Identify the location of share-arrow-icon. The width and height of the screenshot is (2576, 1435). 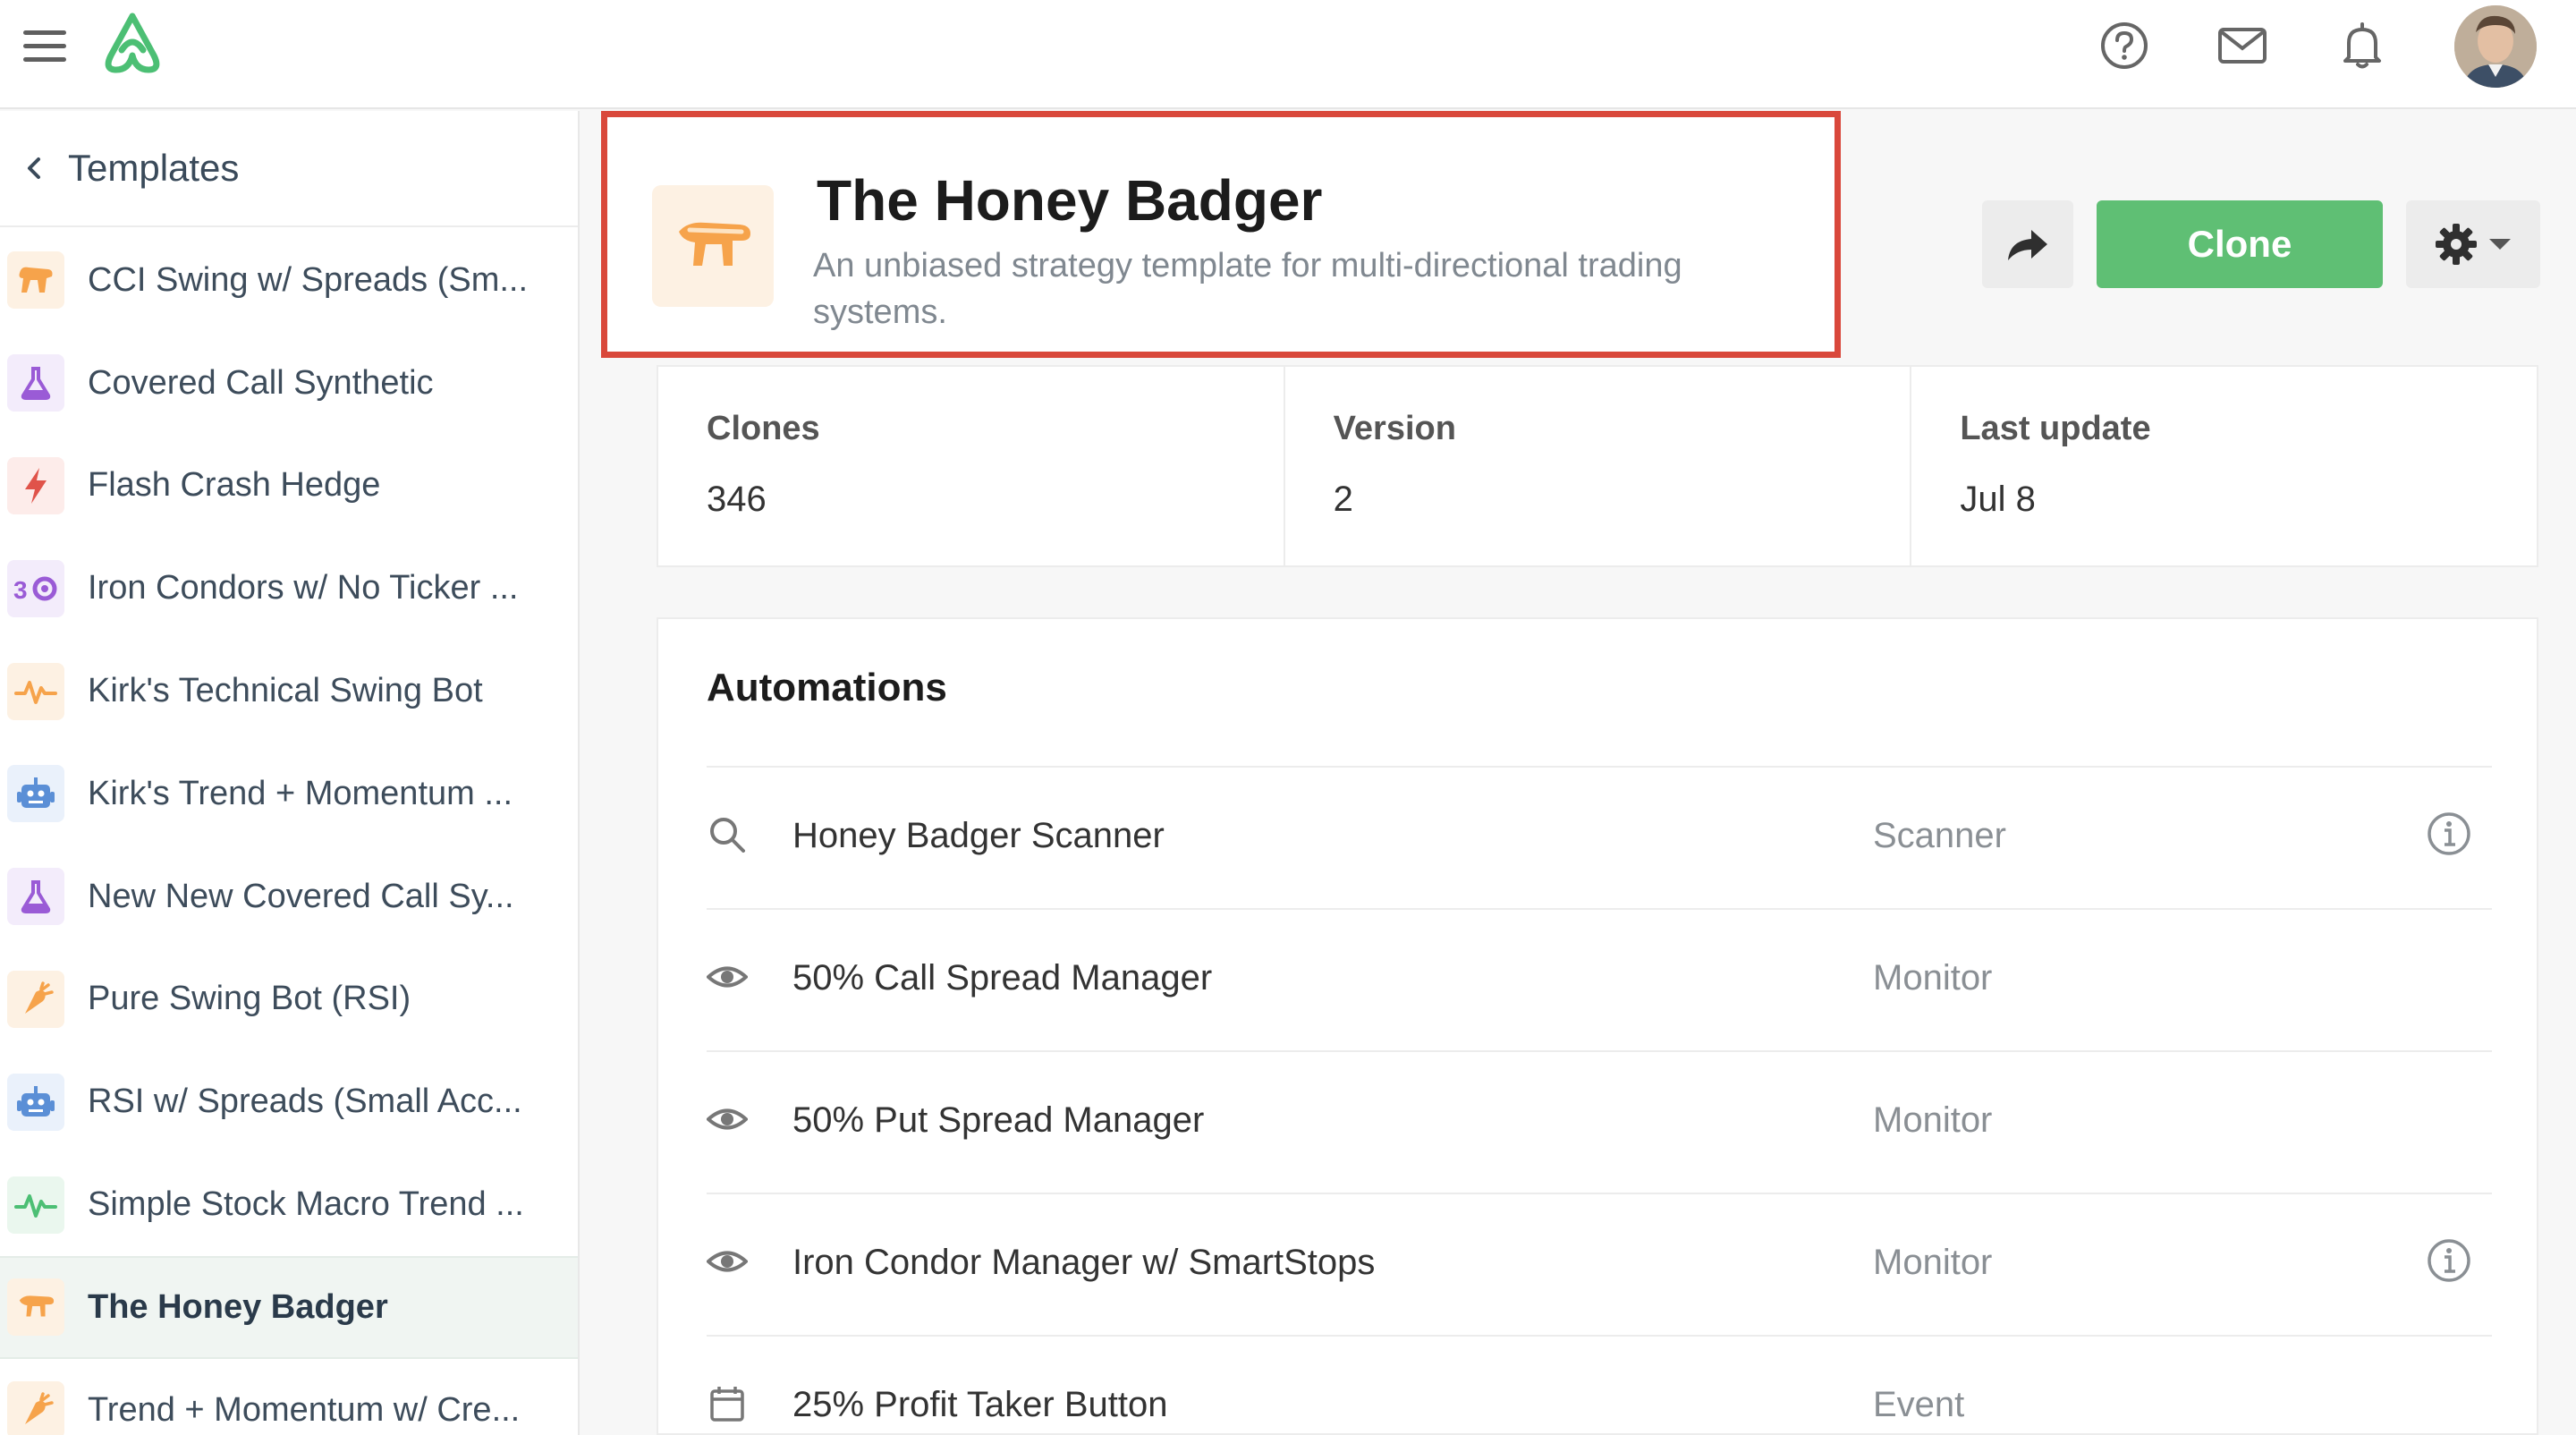
(2027, 245).